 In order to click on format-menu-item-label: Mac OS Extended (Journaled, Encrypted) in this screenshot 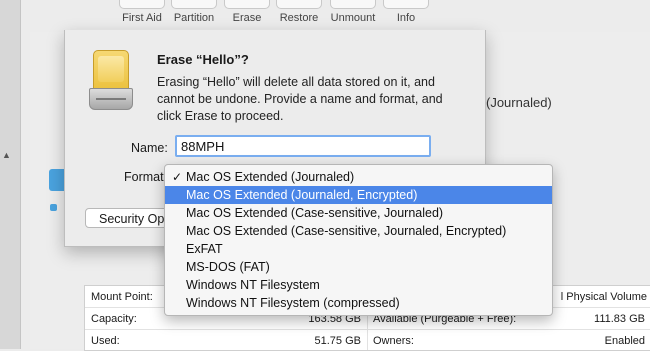, I will do `click(302, 195)`.